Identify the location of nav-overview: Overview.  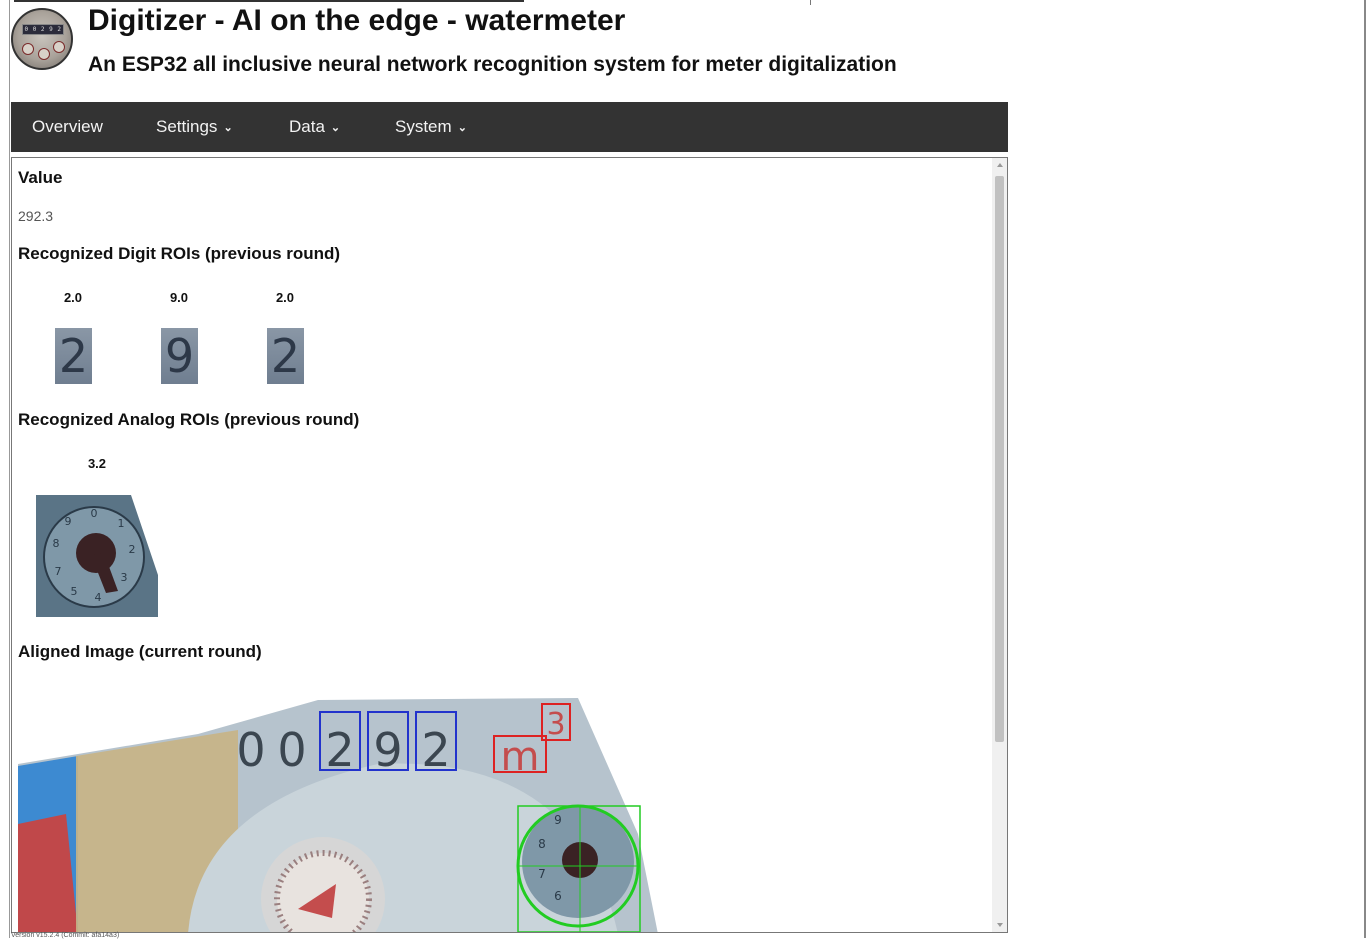
(67, 127).